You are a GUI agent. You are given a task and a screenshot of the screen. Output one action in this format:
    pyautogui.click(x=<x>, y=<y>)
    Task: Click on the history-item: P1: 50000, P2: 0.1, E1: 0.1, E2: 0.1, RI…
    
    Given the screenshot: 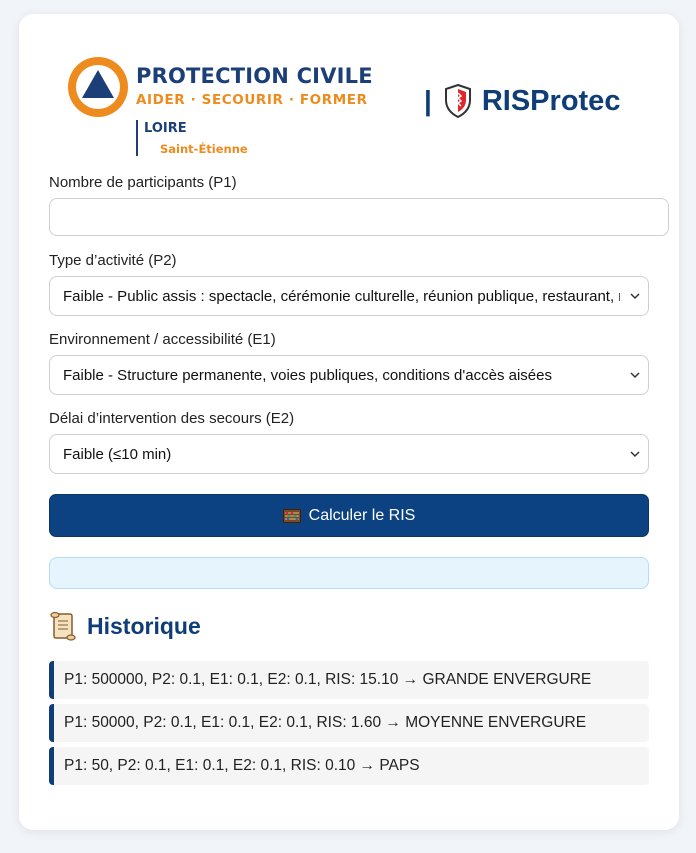 What is the action you would take?
    pyautogui.click(x=349, y=723)
    